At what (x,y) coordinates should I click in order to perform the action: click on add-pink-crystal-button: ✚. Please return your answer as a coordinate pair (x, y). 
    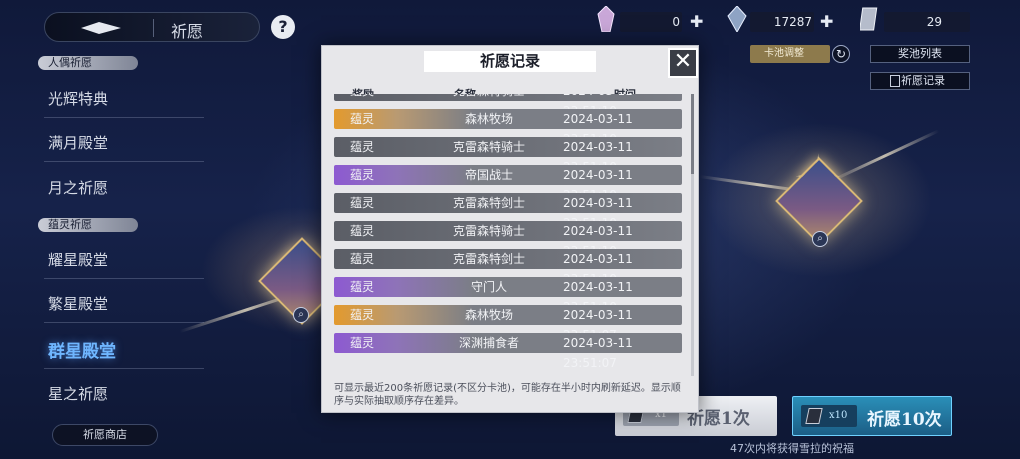
    Looking at the image, I should click on (696, 22).